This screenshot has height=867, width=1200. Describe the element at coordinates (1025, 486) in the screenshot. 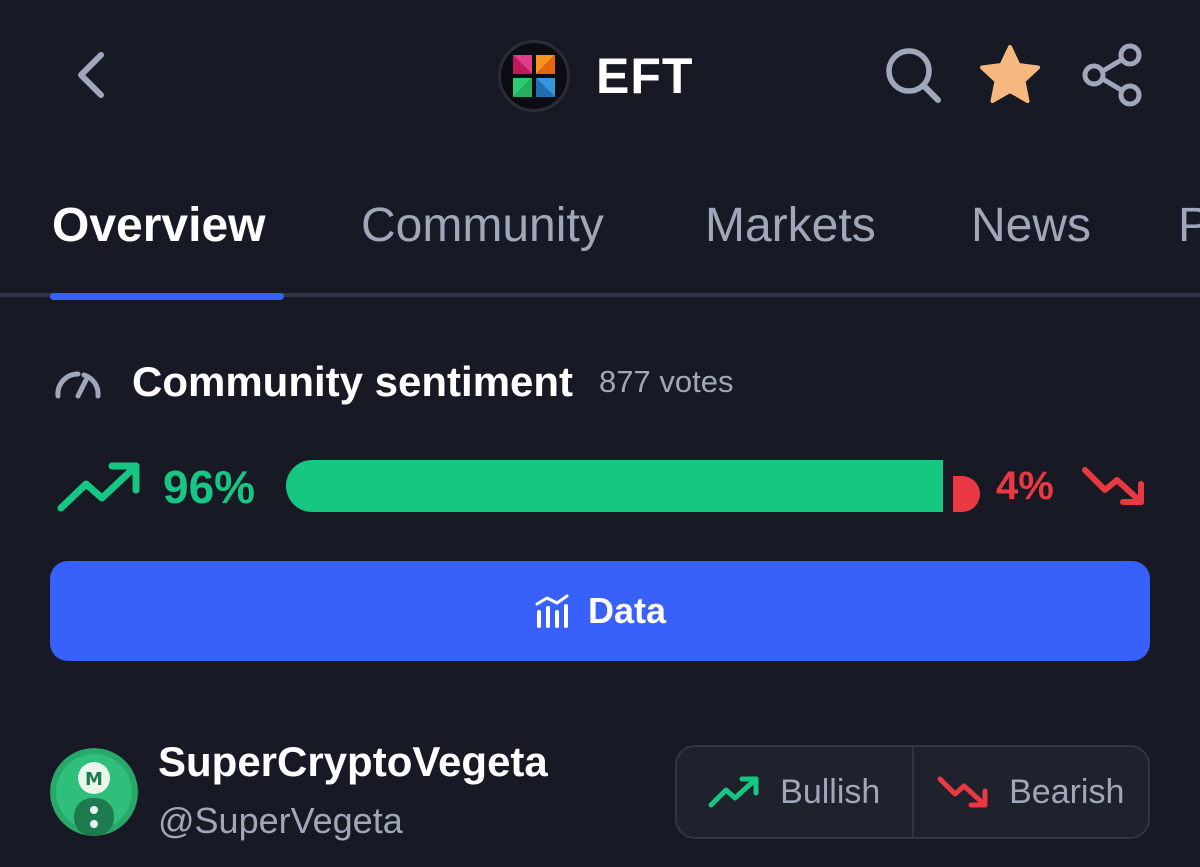

I see `bearish-percent: 4%` at that location.